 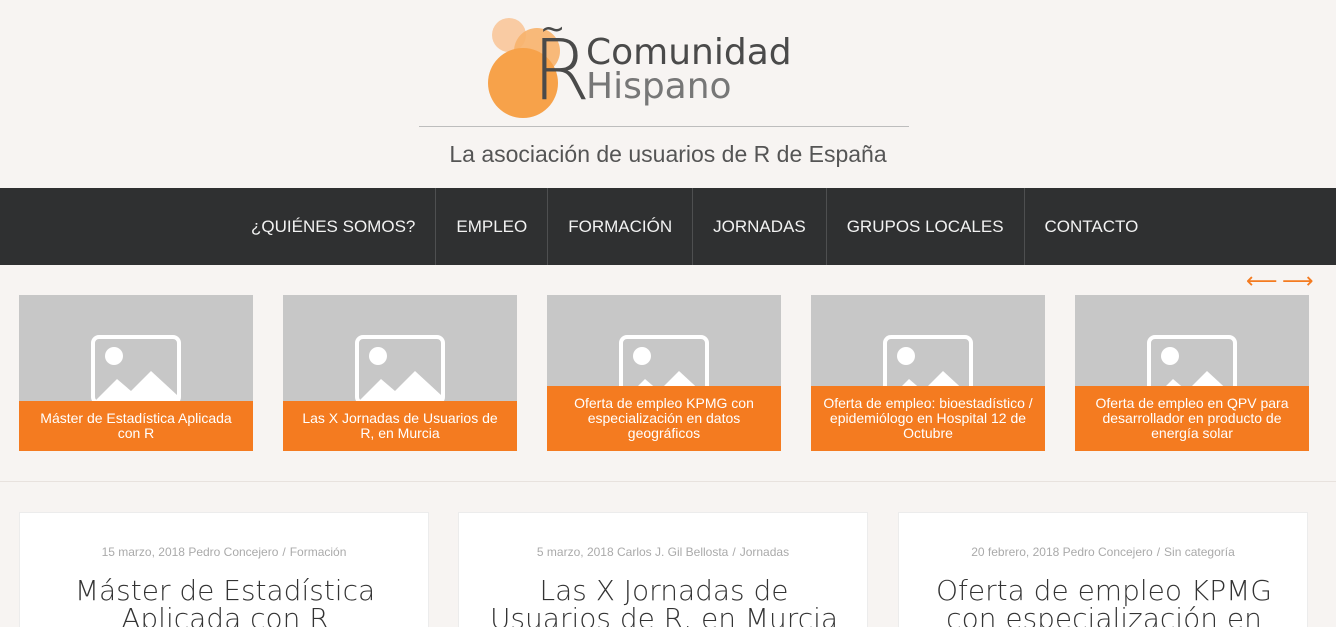 I want to click on carousel-card: Máster de Estadística Aplicada con R, so click(x=136, y=373).